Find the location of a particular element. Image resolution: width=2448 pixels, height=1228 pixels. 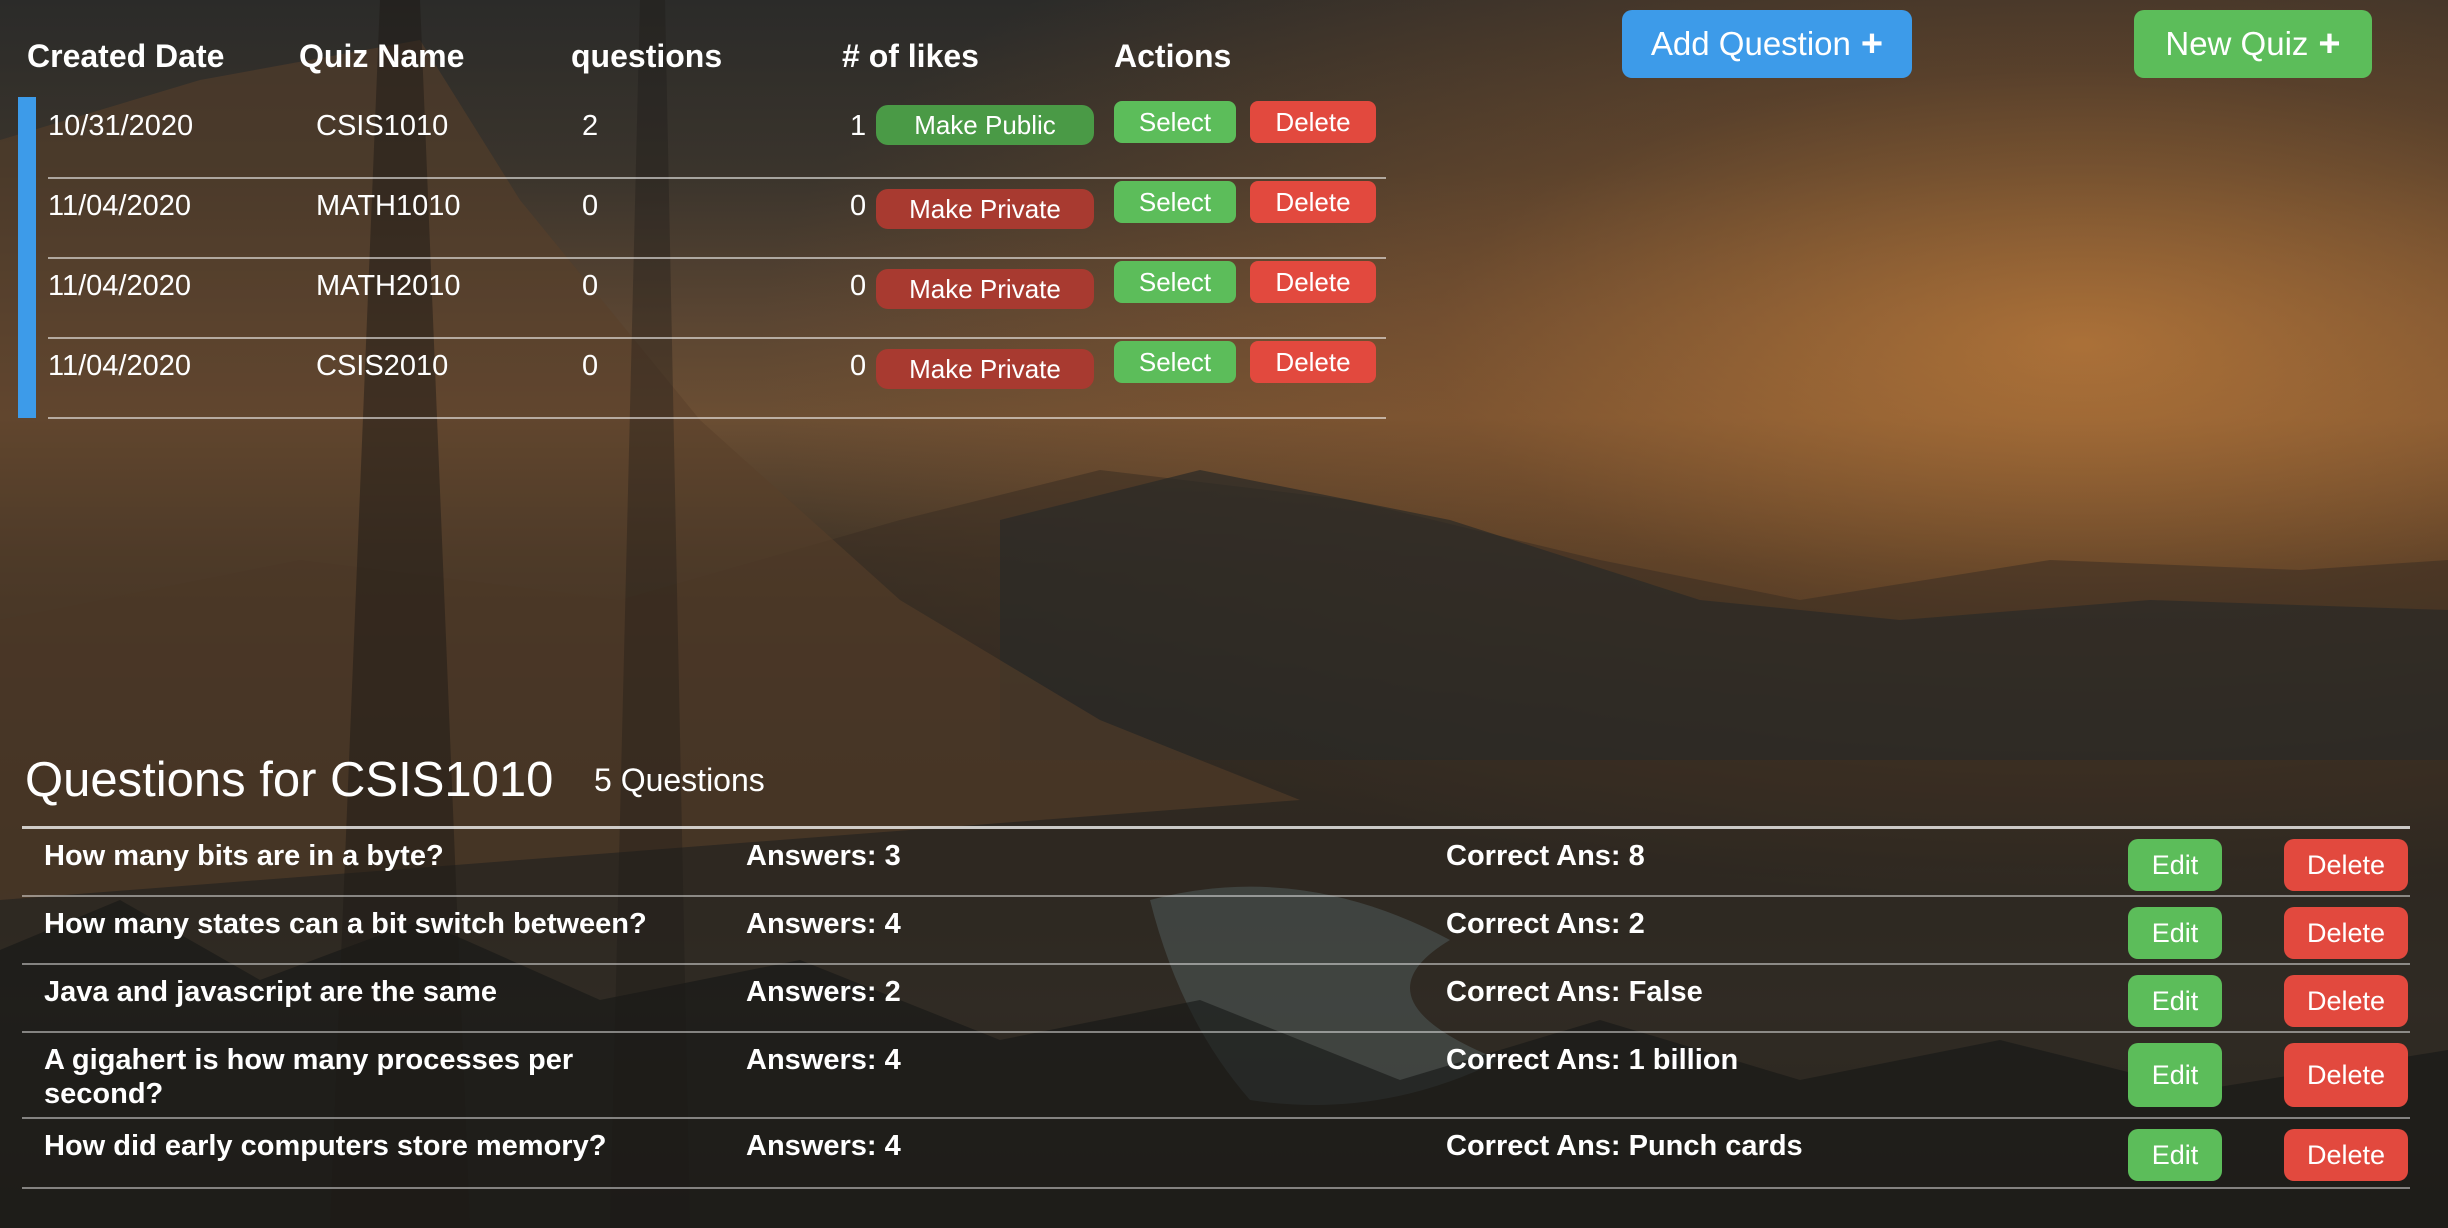

question-correct-answer: Correct Ans: Punch cards is located at coordinates (1624, 1146).